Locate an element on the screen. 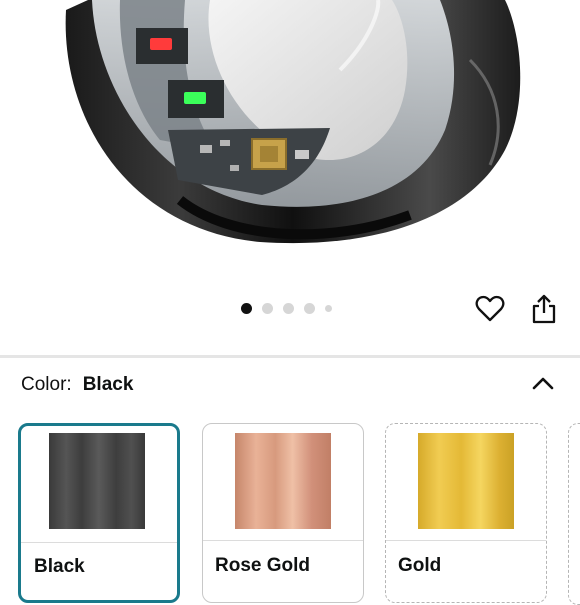 This screenshot has width=580, height=605. swatch-label-bar: Rose Gold is located at coordinates (283, 558).